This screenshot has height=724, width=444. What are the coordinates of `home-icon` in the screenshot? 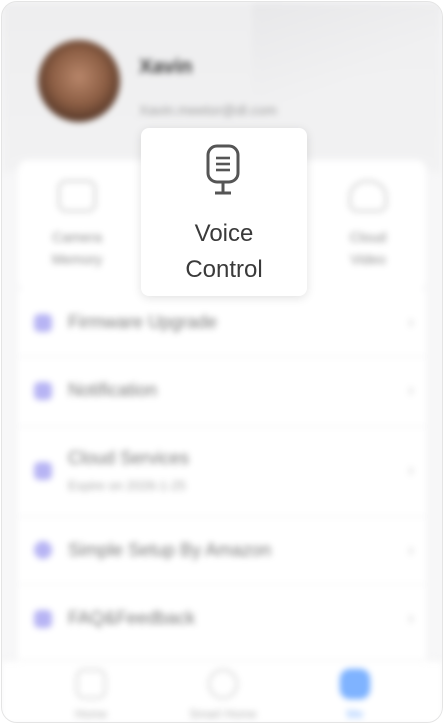 It's located at (91, 684).